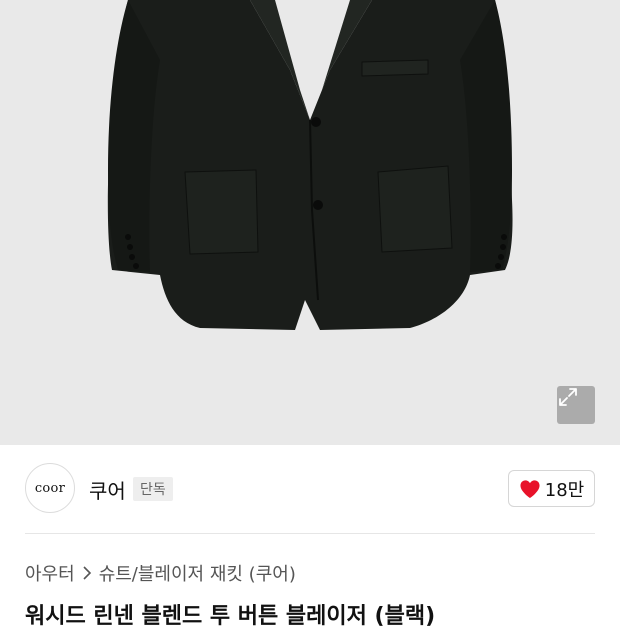 This screenshot has height=630, width=620. Describe the element at coordinates (50, 573) in the screenshot. I see `breadcrumb-category: 아우터` at that location.